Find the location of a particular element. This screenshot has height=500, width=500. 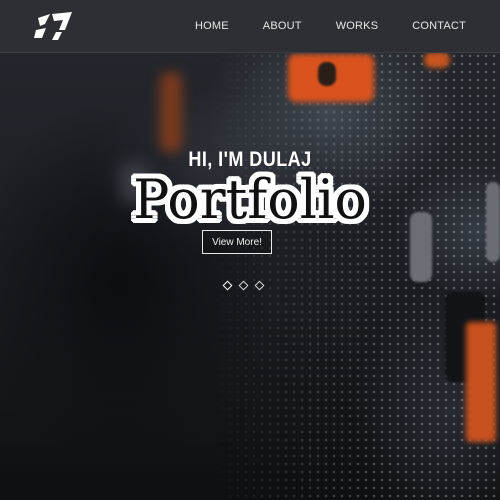

nav-contact-link: CONTACT is located at coordinates (439, 26).